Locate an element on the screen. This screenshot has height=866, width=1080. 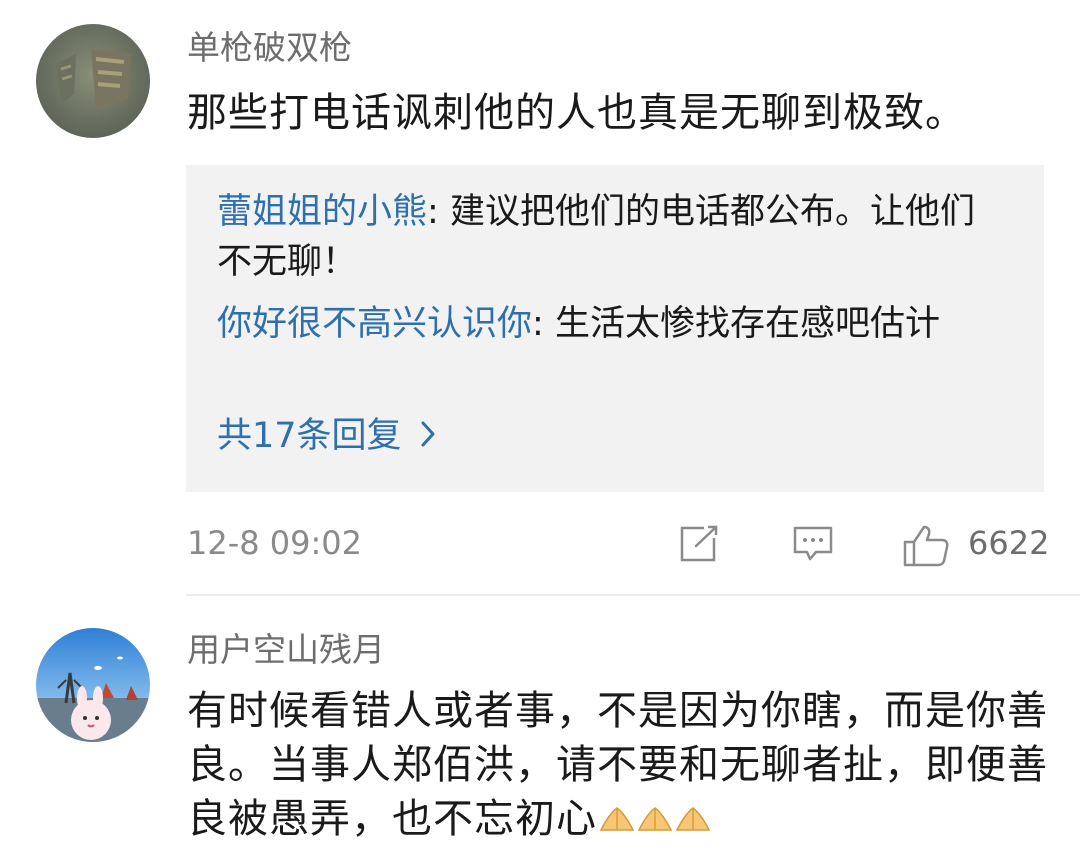
username: 用户空山残月 is located at coordinates (286, 650).